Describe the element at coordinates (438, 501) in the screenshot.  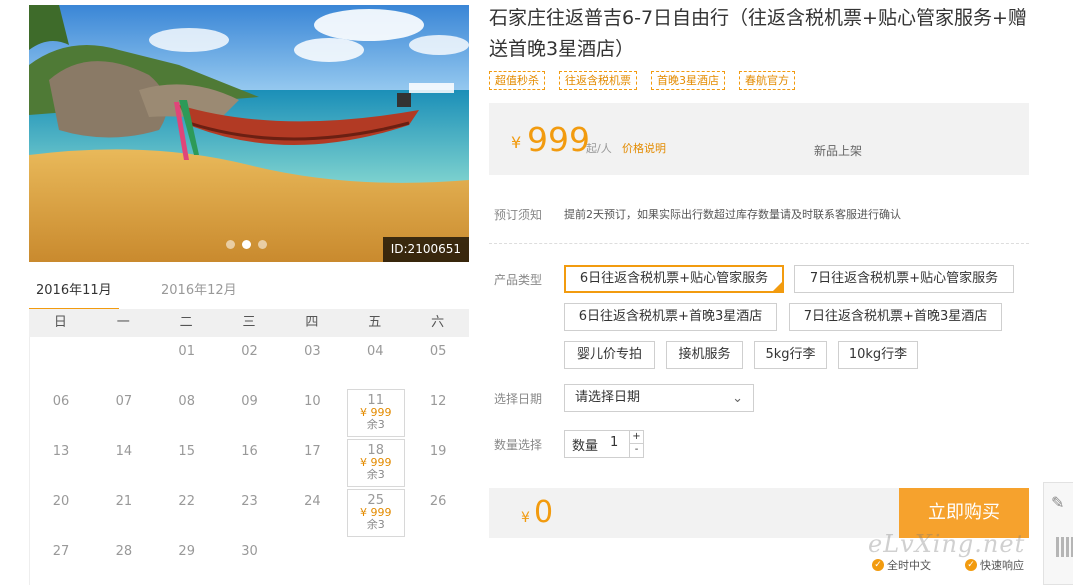
I see `calendar-day-number: 26` at that location.